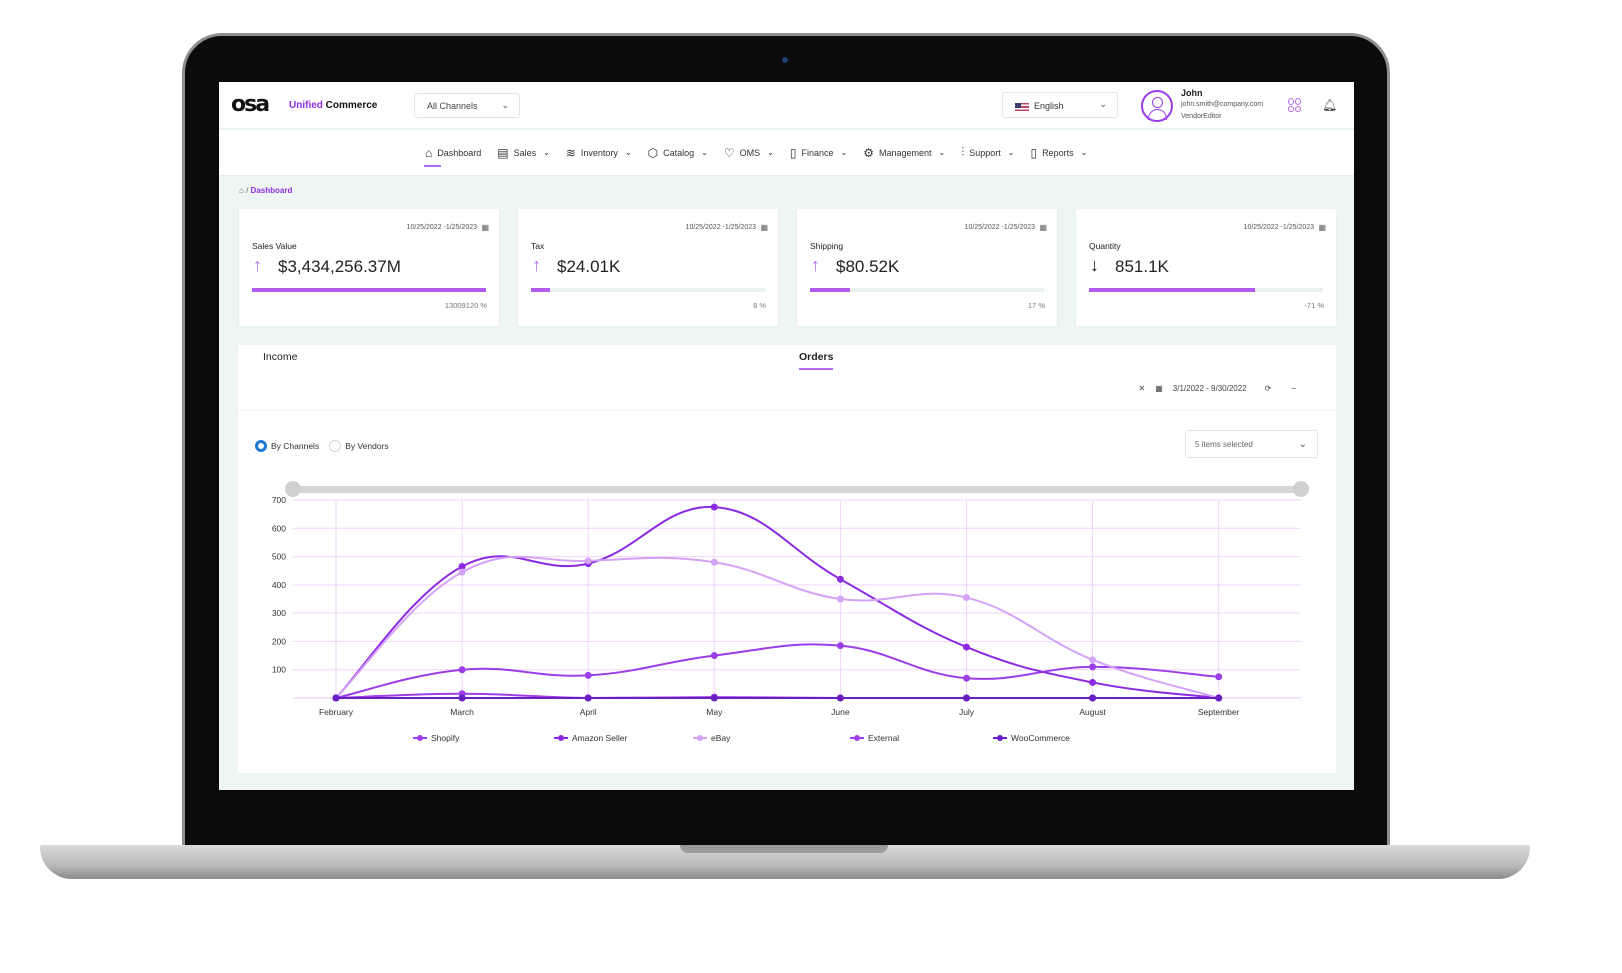  Describe the element at coordinates (599, 152) in the screenshot. I see `nav-item-inventory: ≋ Inventory ⌄` at that location.